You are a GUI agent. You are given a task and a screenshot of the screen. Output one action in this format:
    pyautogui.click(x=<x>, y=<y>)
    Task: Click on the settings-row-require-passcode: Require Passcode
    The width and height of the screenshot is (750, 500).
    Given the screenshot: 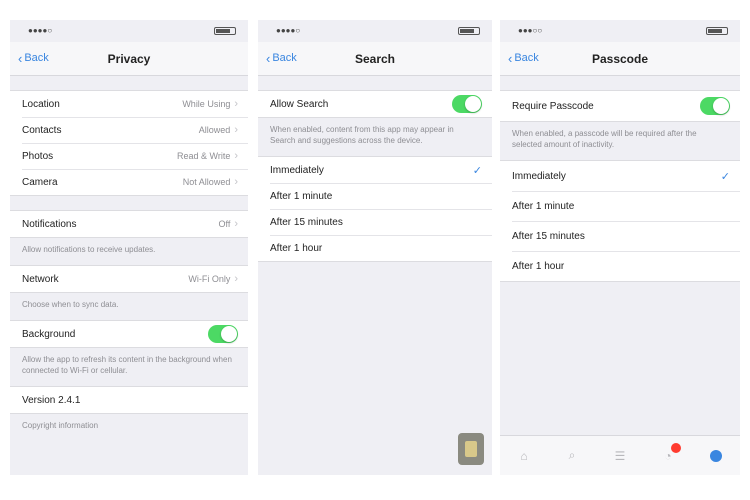 What is the action you would take?
    pyautogui.click(x=620, y=106)
    